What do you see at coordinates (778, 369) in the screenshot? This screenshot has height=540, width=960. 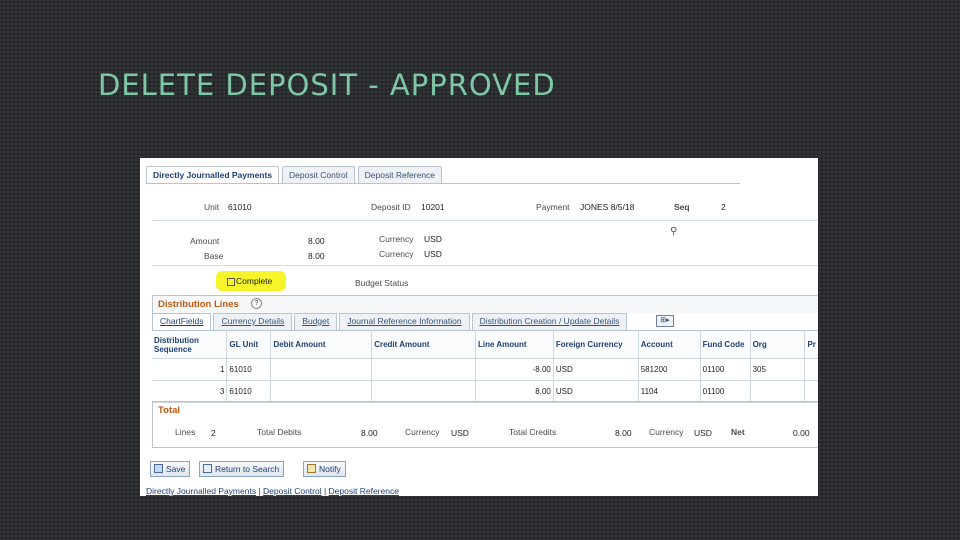 I see `cell-org: 305` at bounding box center [778, 369].